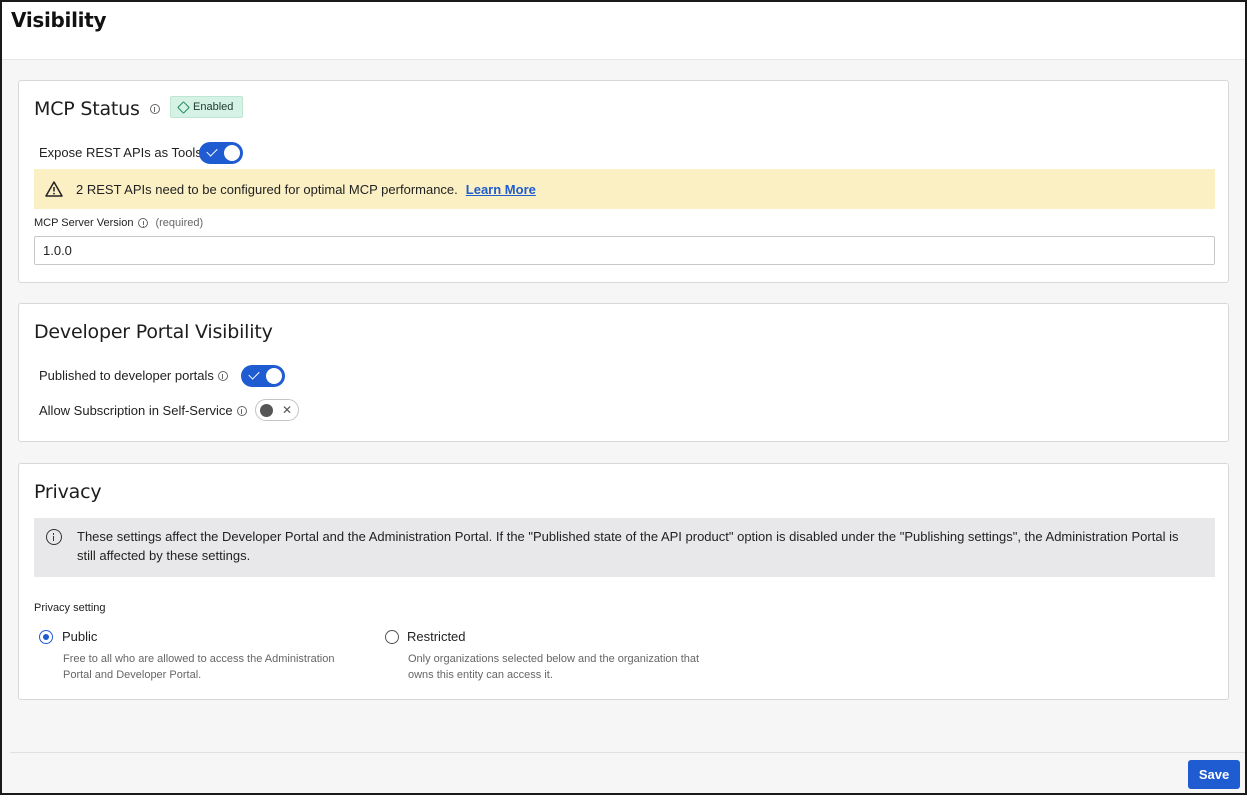 The height and width of the screenshot is (795, 1247). What do you see at coordinates (153, 332) in the screenshot?
I see `developer-portal-visibility-title: Developer Portal Visibility` at bounding box center [153, 332].